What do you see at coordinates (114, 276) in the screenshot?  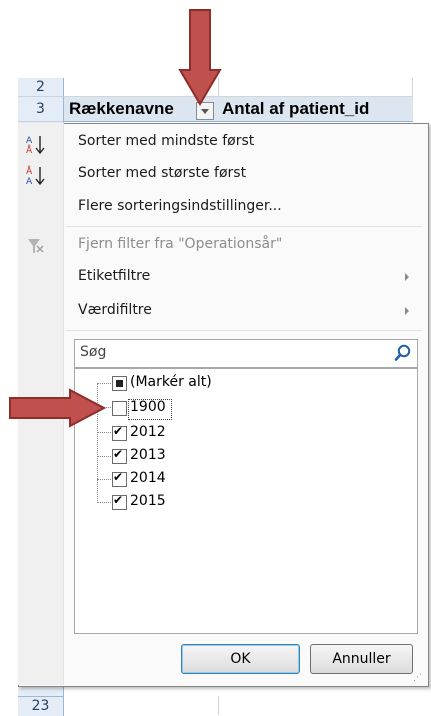 I see `label-filters-item: Etiketfiltre` at bounding box center [114, 276].